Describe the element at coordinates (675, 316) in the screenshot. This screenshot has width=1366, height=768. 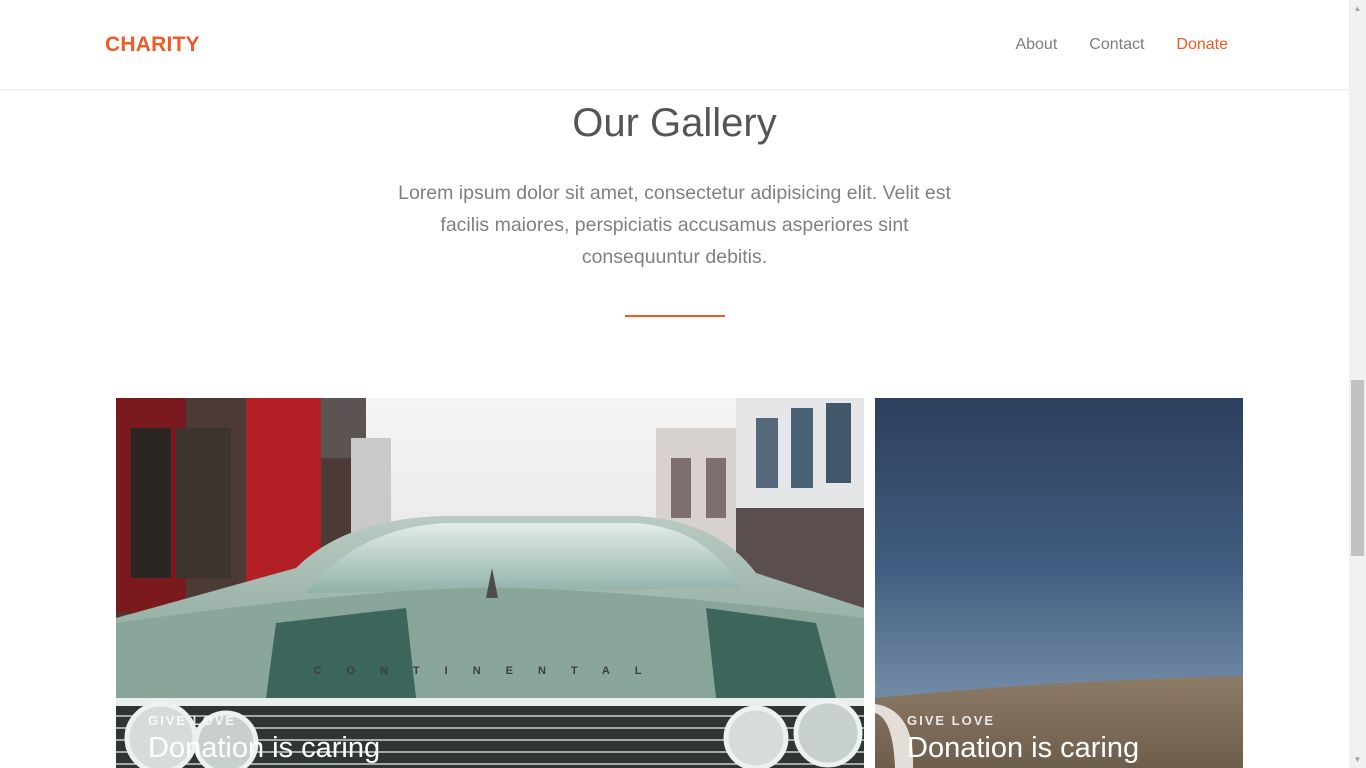
I see `section-divider` at that location.